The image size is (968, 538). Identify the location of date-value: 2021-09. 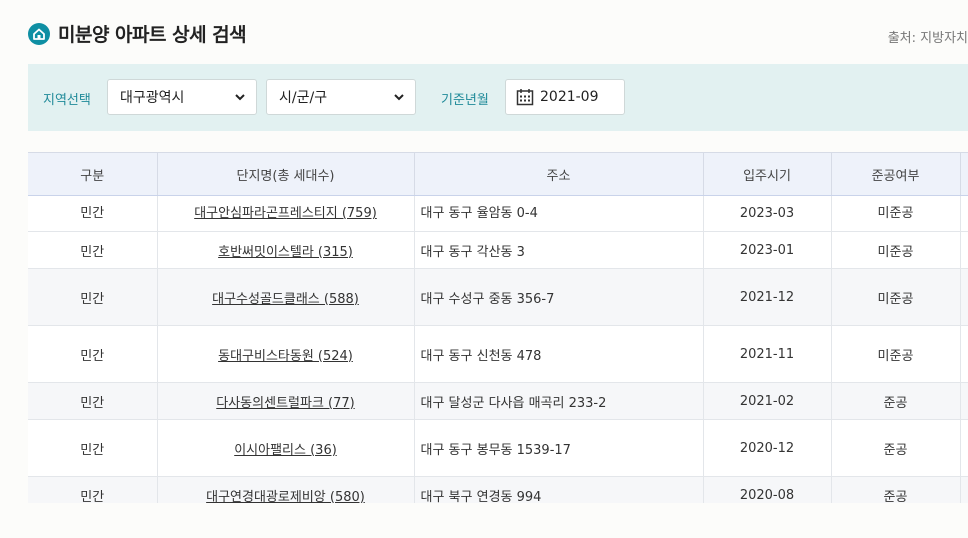
(569, 97).